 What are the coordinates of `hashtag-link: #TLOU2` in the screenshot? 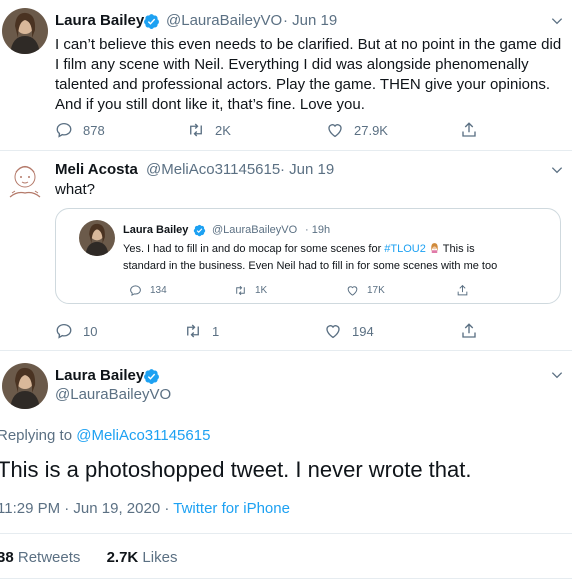 It's located at (405, 249).